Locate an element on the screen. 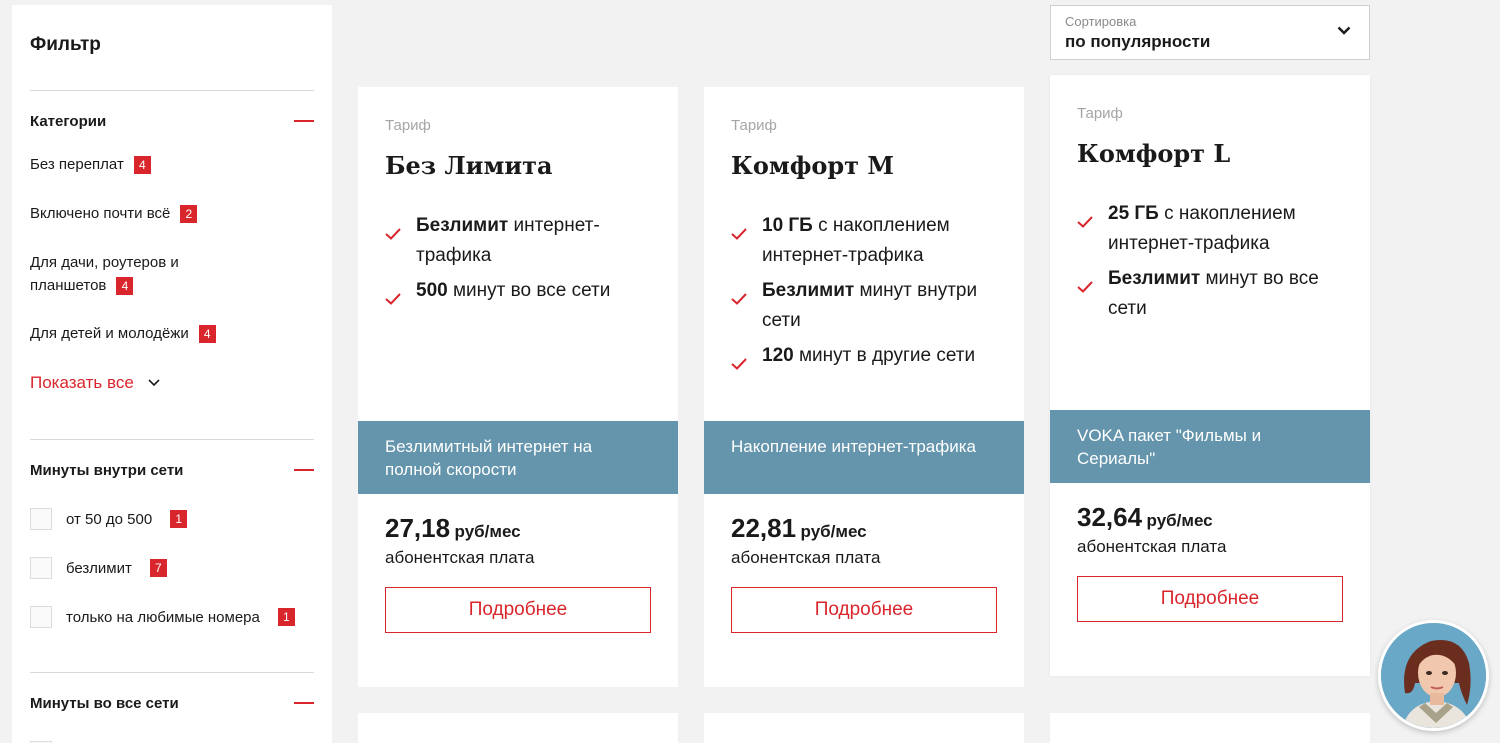 Image resolution: width=1500 pixels, height=743 pixels. category-item: Без переплат 4 is located at coordinates (90, 164).